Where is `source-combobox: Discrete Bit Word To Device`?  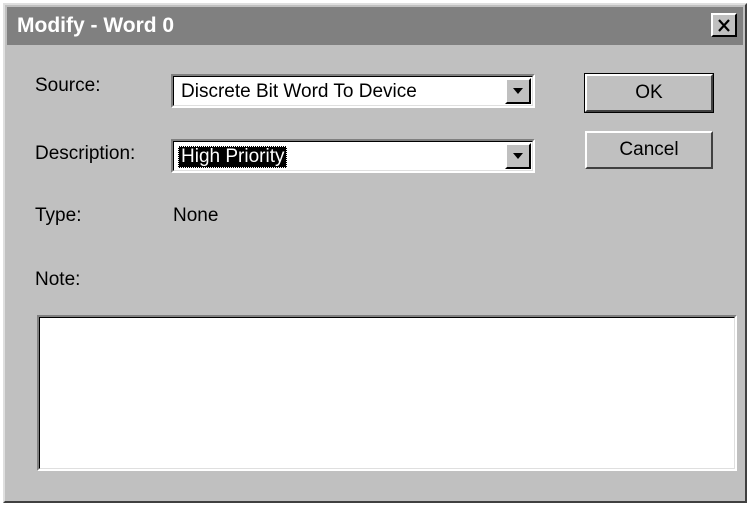 source-combobox: Discrete Bit Word To Device is located at coordinates (353, 91).